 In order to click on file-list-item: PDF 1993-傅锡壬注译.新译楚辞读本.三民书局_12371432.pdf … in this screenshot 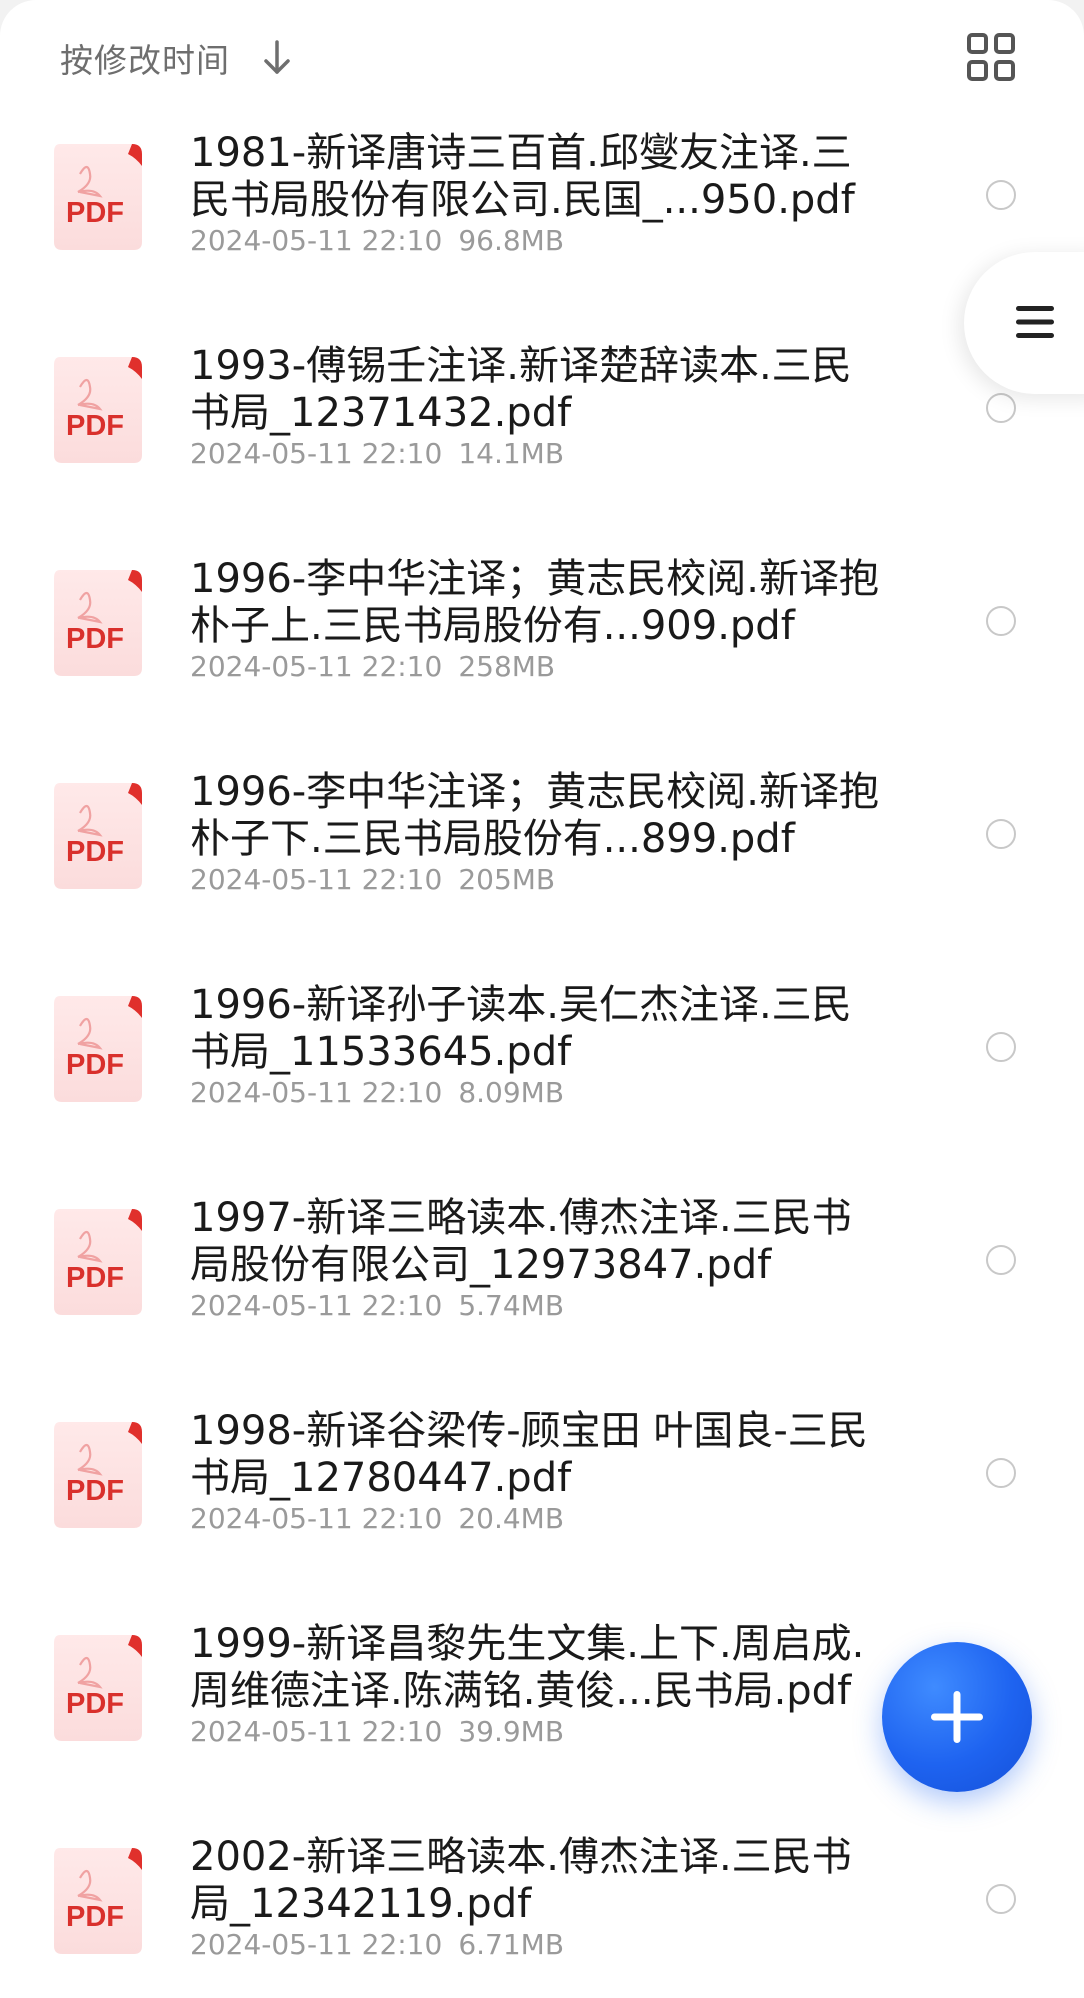, I will do `click(542, 431)`.